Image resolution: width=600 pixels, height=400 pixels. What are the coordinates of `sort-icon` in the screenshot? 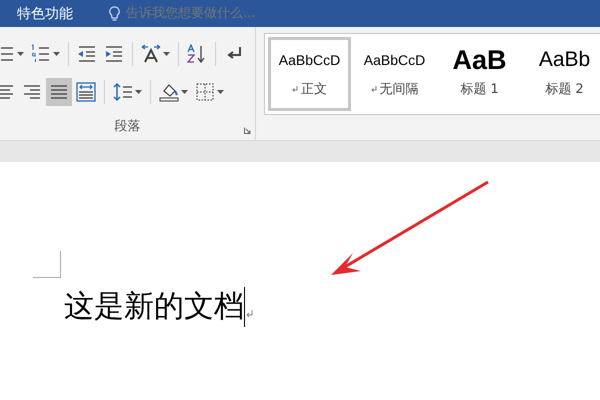 It's located at (197, 54).